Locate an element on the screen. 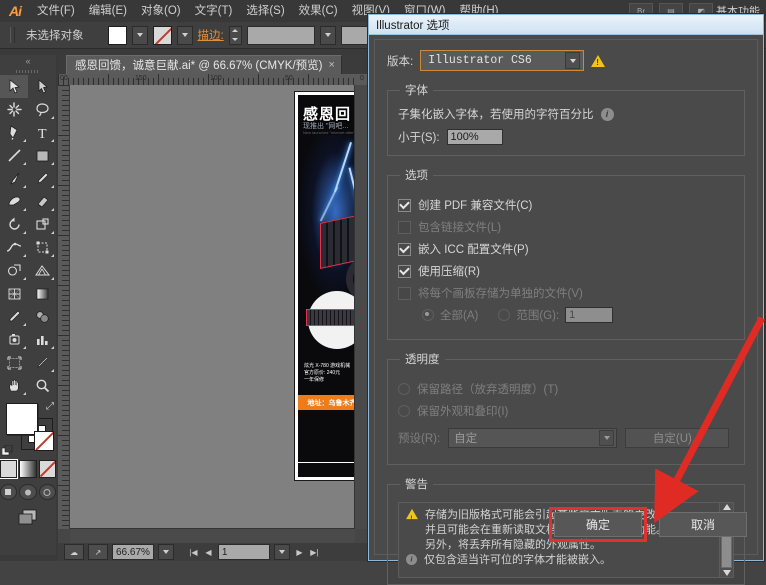  vertical-ruler is located at coordinates (64, 307).